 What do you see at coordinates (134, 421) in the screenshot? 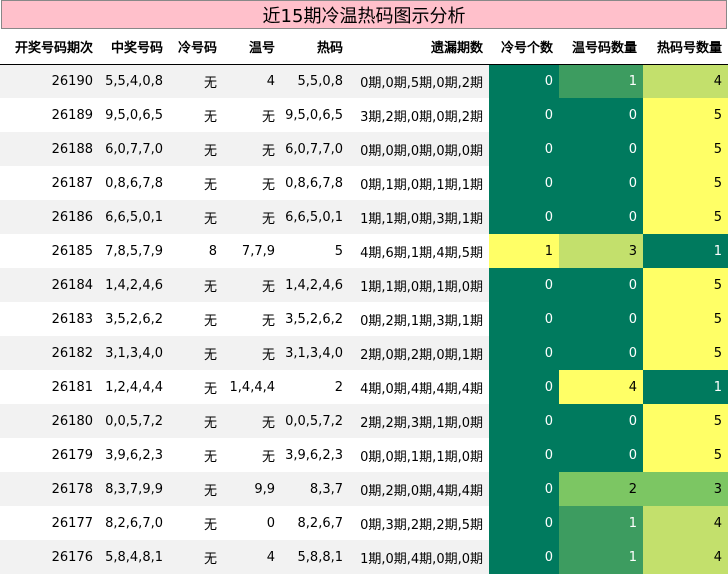
I see `cell-winning-numbers: 0,0,5,7,2` at bounding box center [134, 421].